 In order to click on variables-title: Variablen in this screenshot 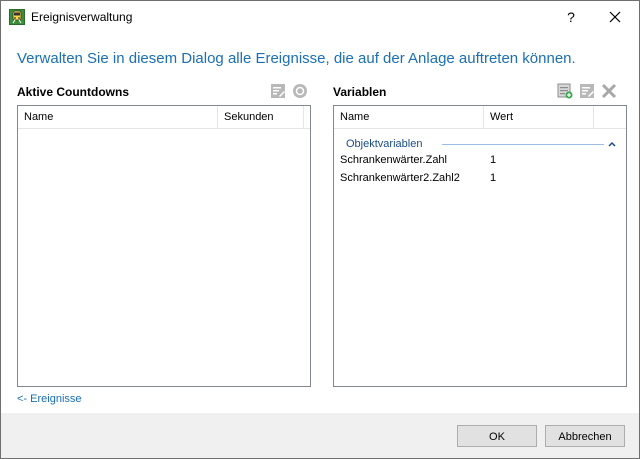, I will do `click(360, 92)`.